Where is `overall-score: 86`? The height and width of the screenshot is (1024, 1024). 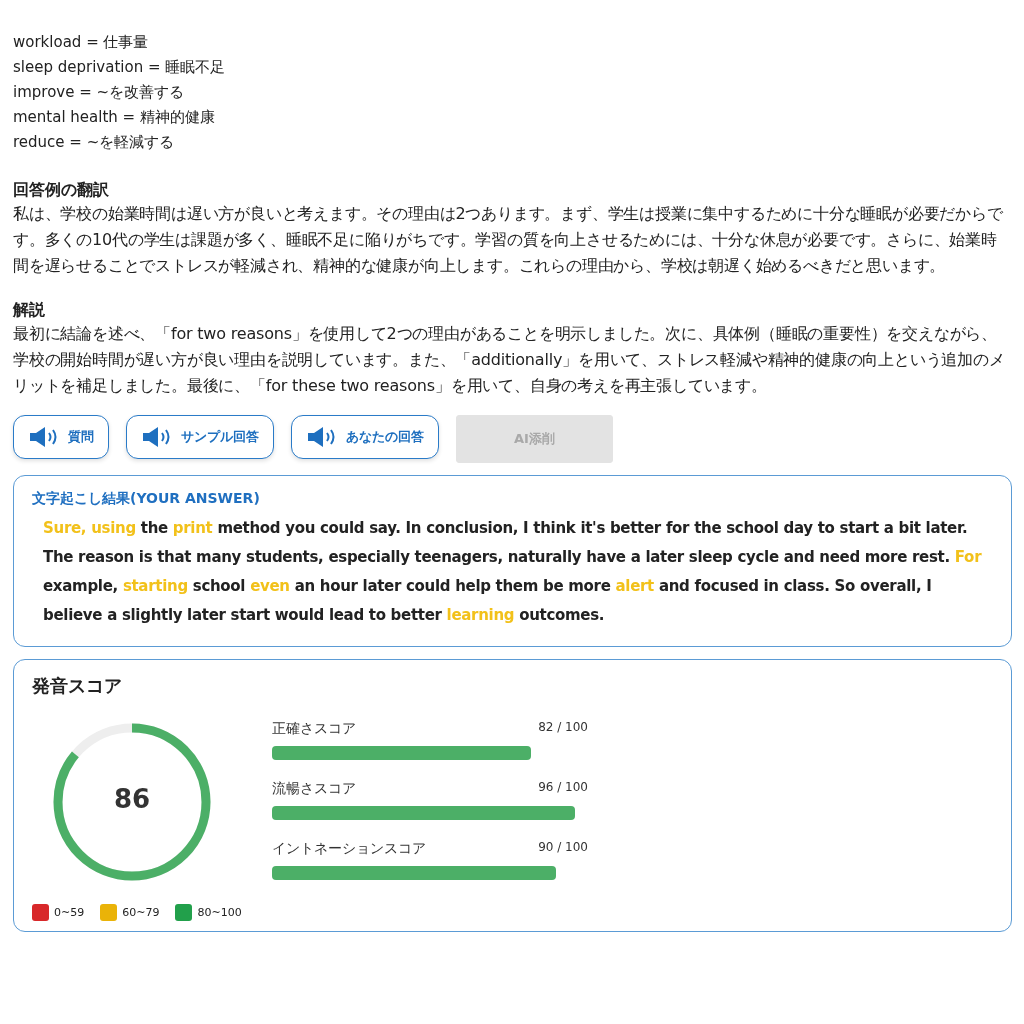
overall-score: 86 is located at coordinates (132, 799).